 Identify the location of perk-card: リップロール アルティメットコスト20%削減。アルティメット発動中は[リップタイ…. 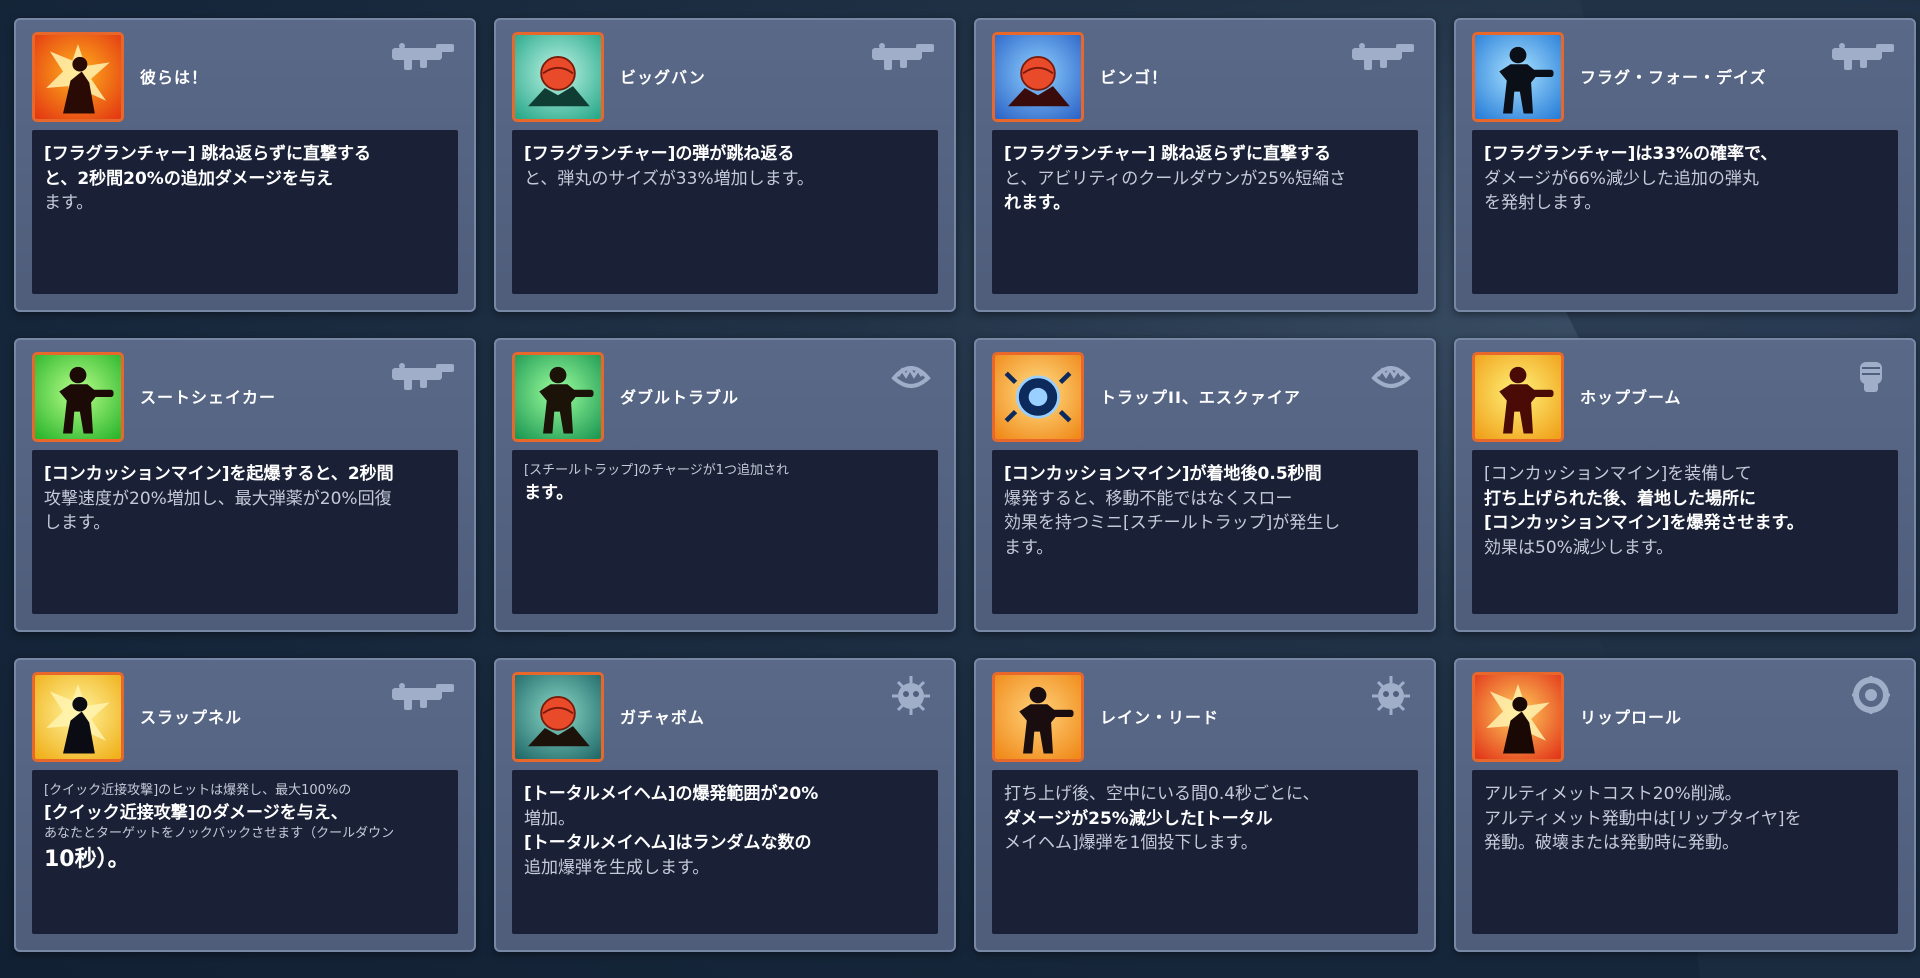
(1685, 805).